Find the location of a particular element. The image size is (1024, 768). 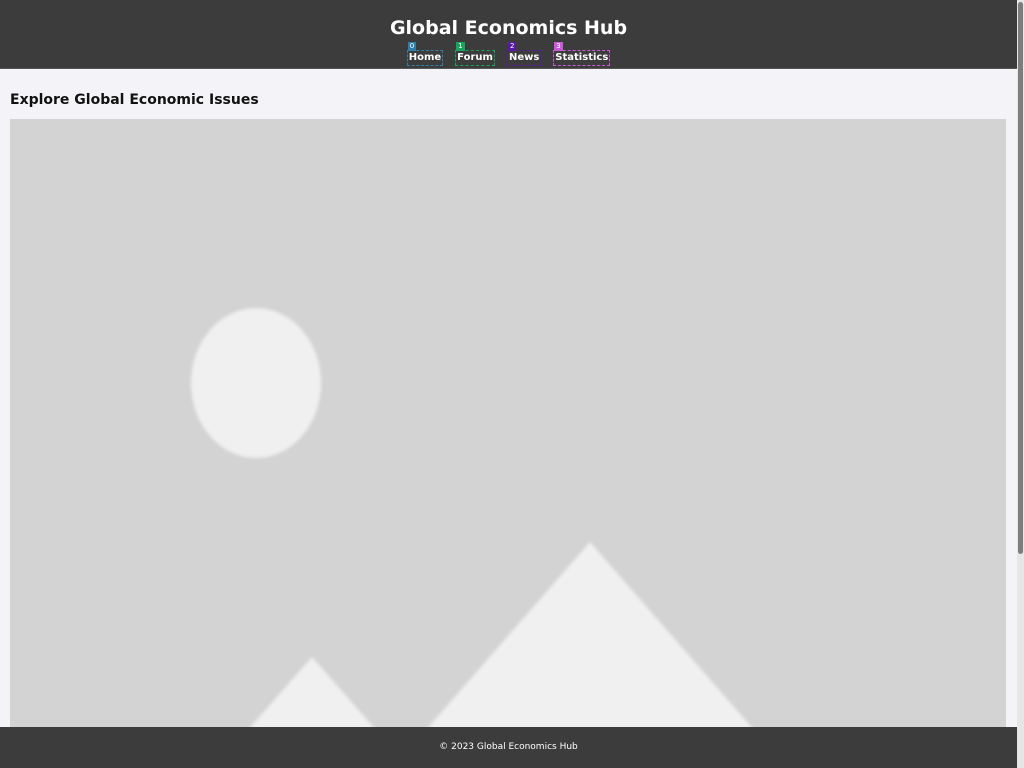

nav-link-home: Home is located at coordinates (425, 58).